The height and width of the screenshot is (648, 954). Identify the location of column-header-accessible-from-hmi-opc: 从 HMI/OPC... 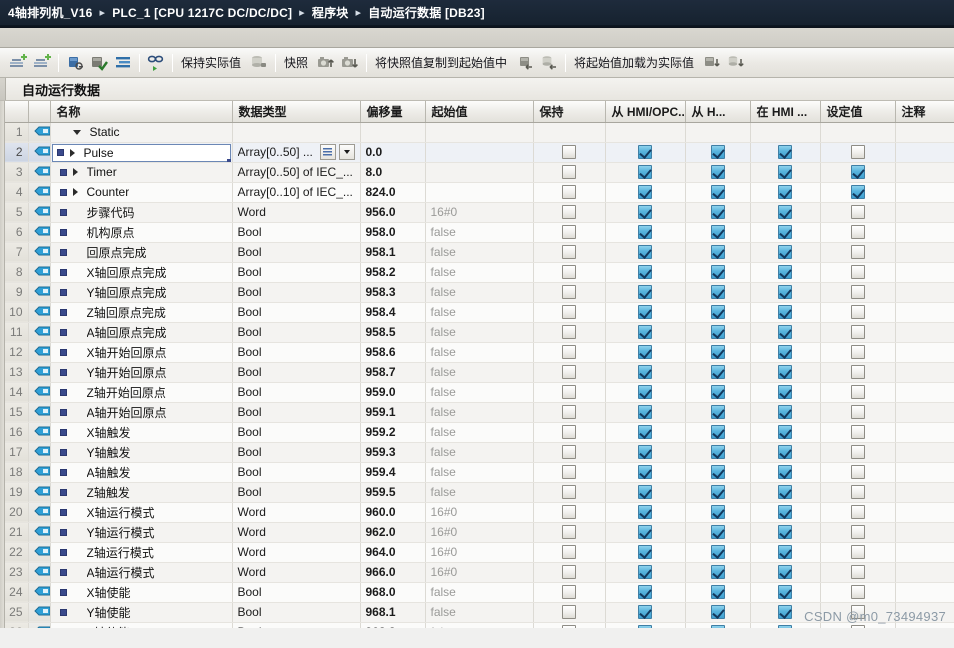
(645, 112).